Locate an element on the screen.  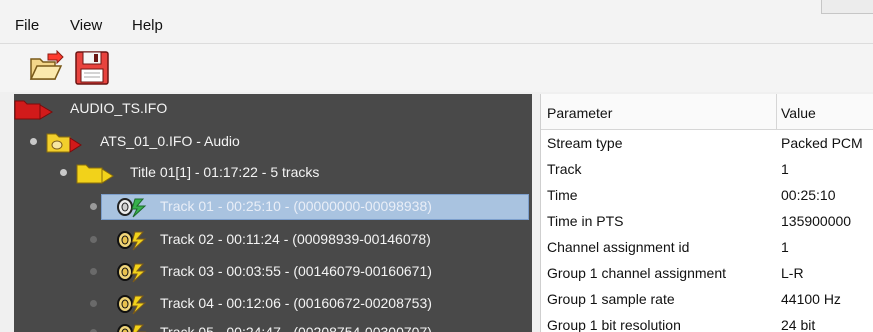
table-header: Parameter Value is located at coordinates (707, 112).